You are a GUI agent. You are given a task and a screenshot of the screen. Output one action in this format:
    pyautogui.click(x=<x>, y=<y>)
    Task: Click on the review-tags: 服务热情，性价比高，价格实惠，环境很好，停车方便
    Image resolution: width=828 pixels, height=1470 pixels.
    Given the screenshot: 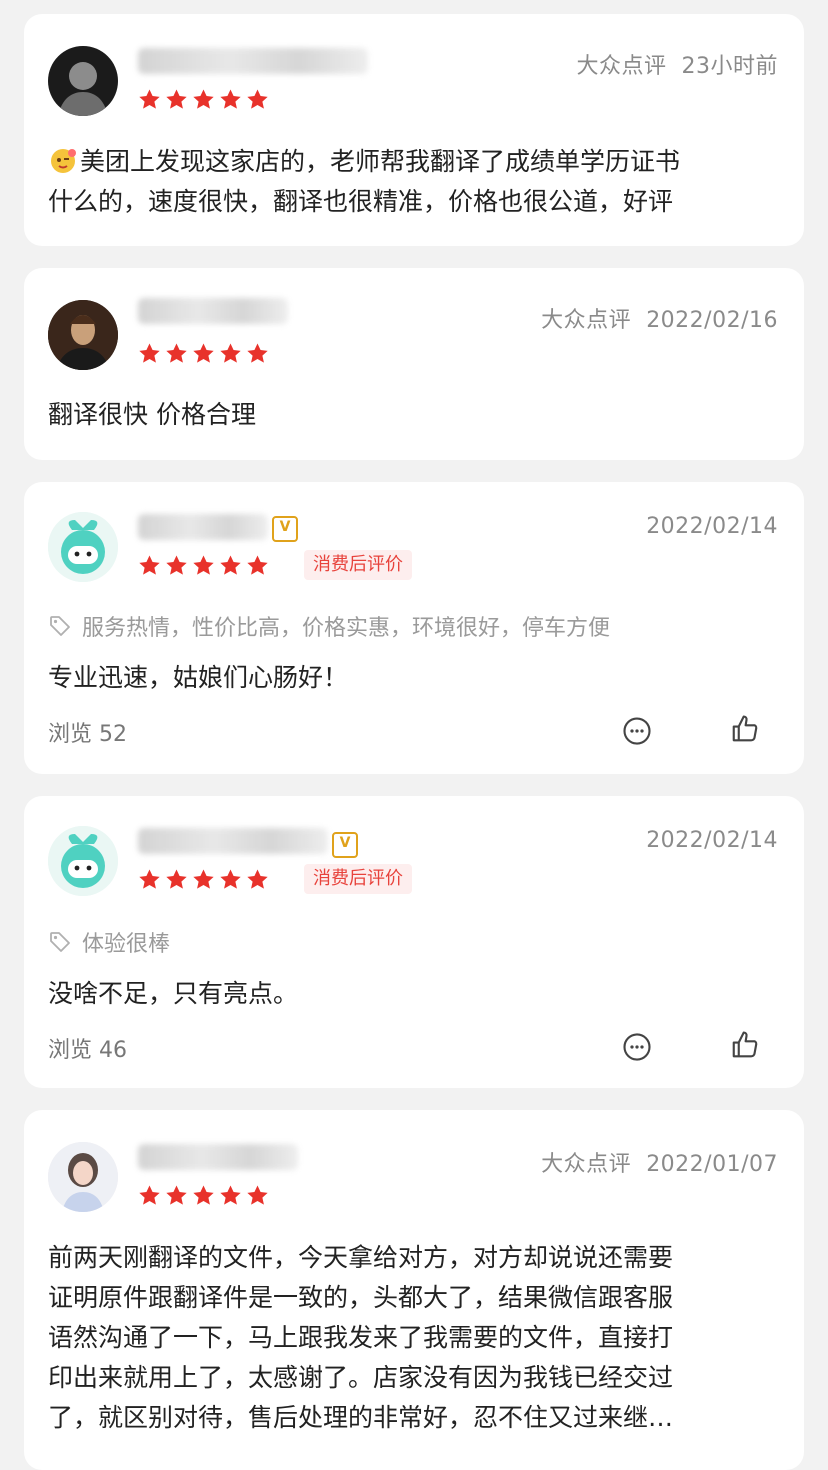 What is the action you would take?
    pyautogui.click(x=329, y=626)
    